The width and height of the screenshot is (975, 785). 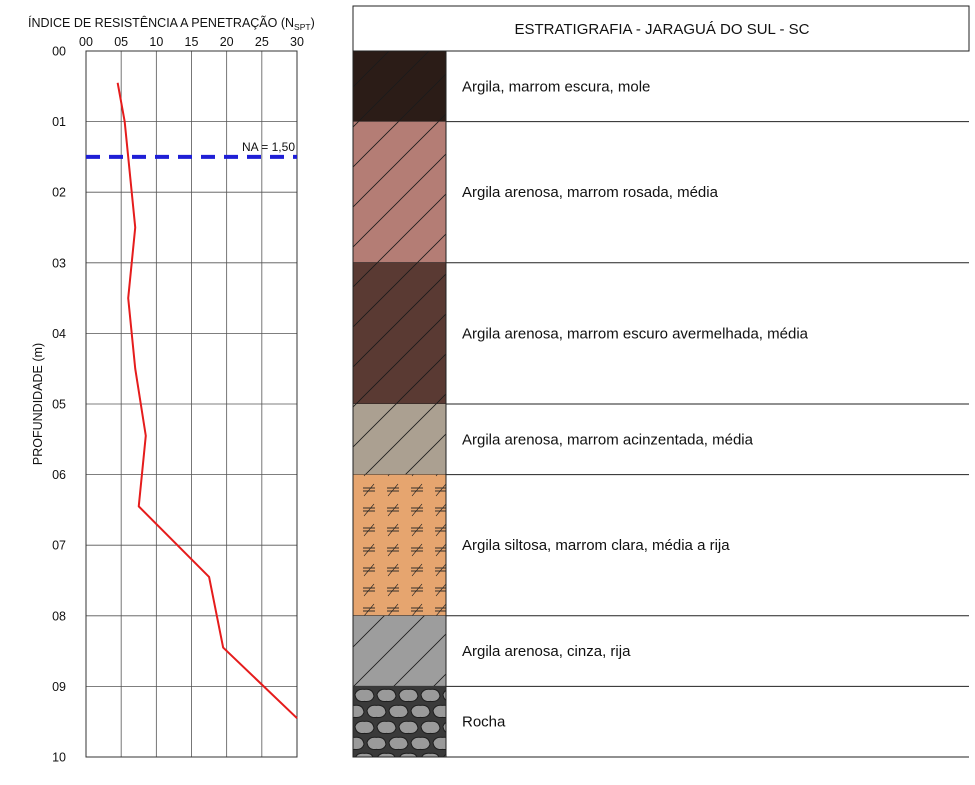 I want to click on y-tick-label: 04, so click(x=59, y=334).